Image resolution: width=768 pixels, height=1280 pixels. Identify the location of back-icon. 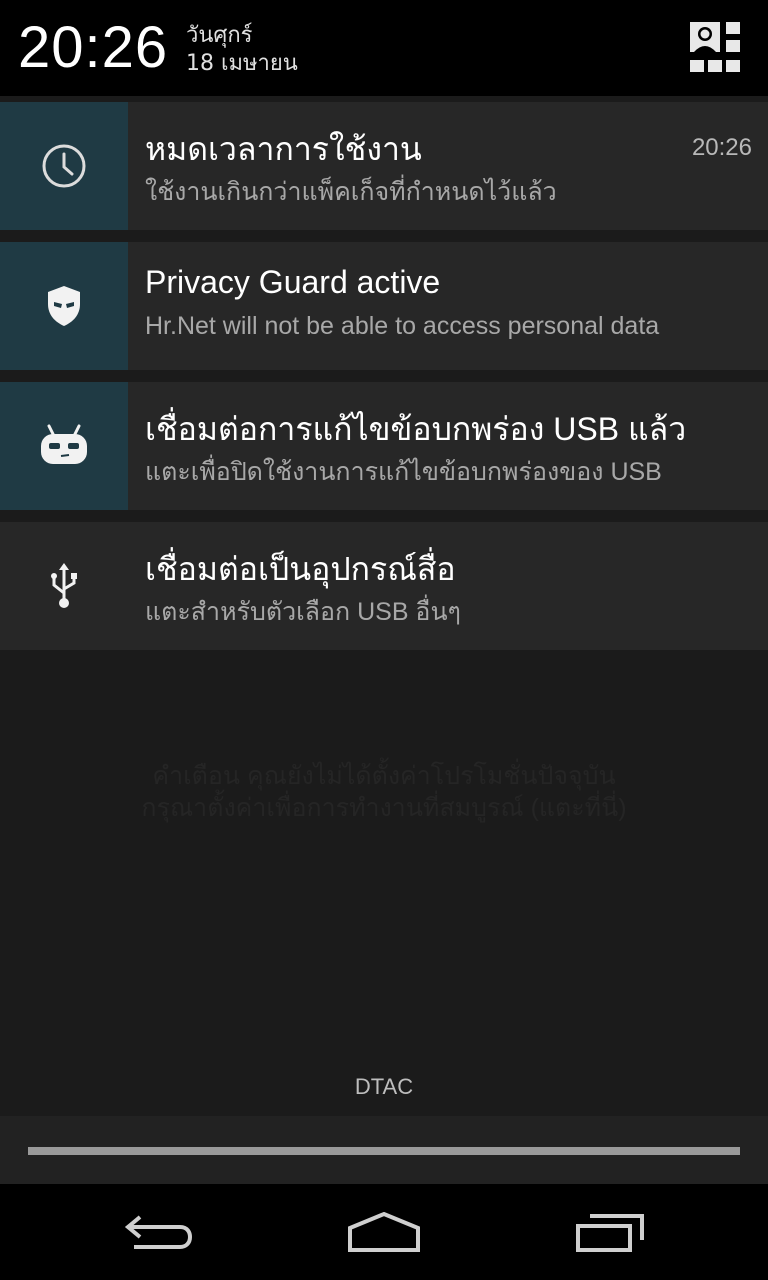
(158, 1232).